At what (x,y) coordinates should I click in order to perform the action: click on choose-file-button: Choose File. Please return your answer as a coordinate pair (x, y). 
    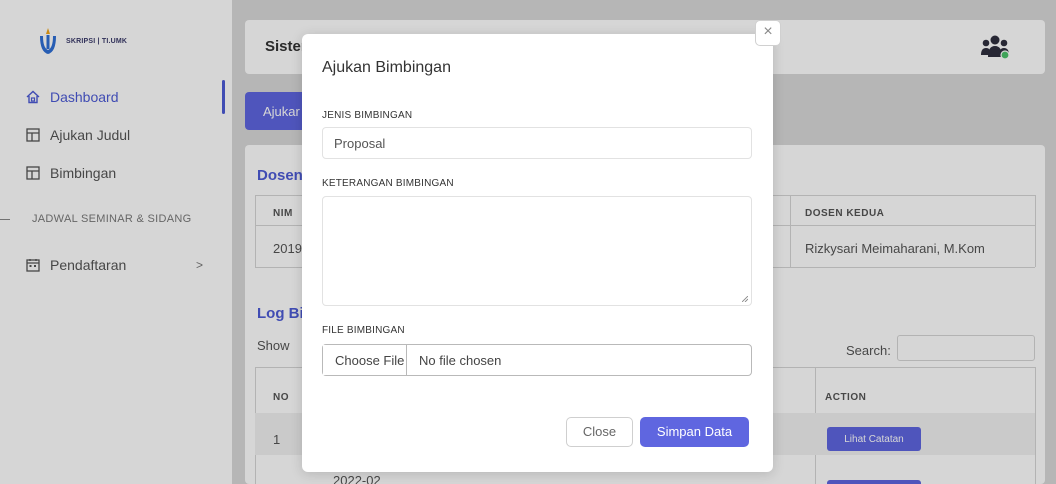
    Looking at the image, I should click on (365, 360).